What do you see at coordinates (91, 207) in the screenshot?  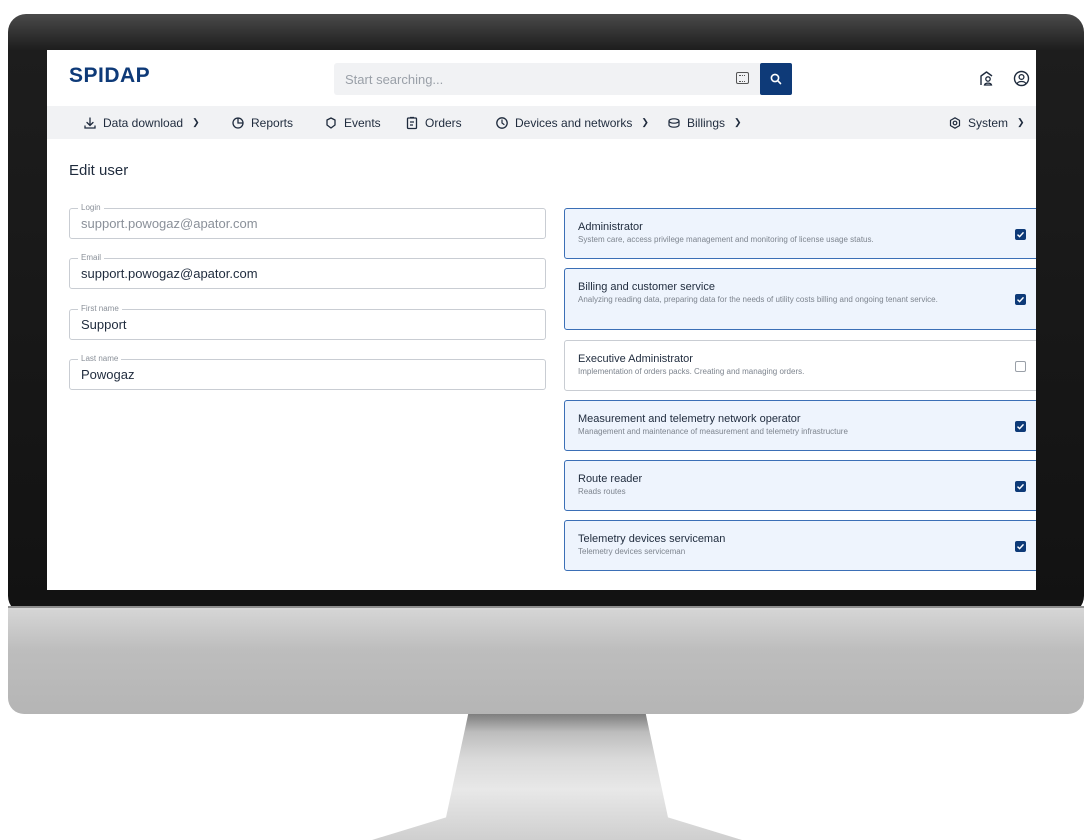 I see `login-label: Login` at bounding box center [91, 207].